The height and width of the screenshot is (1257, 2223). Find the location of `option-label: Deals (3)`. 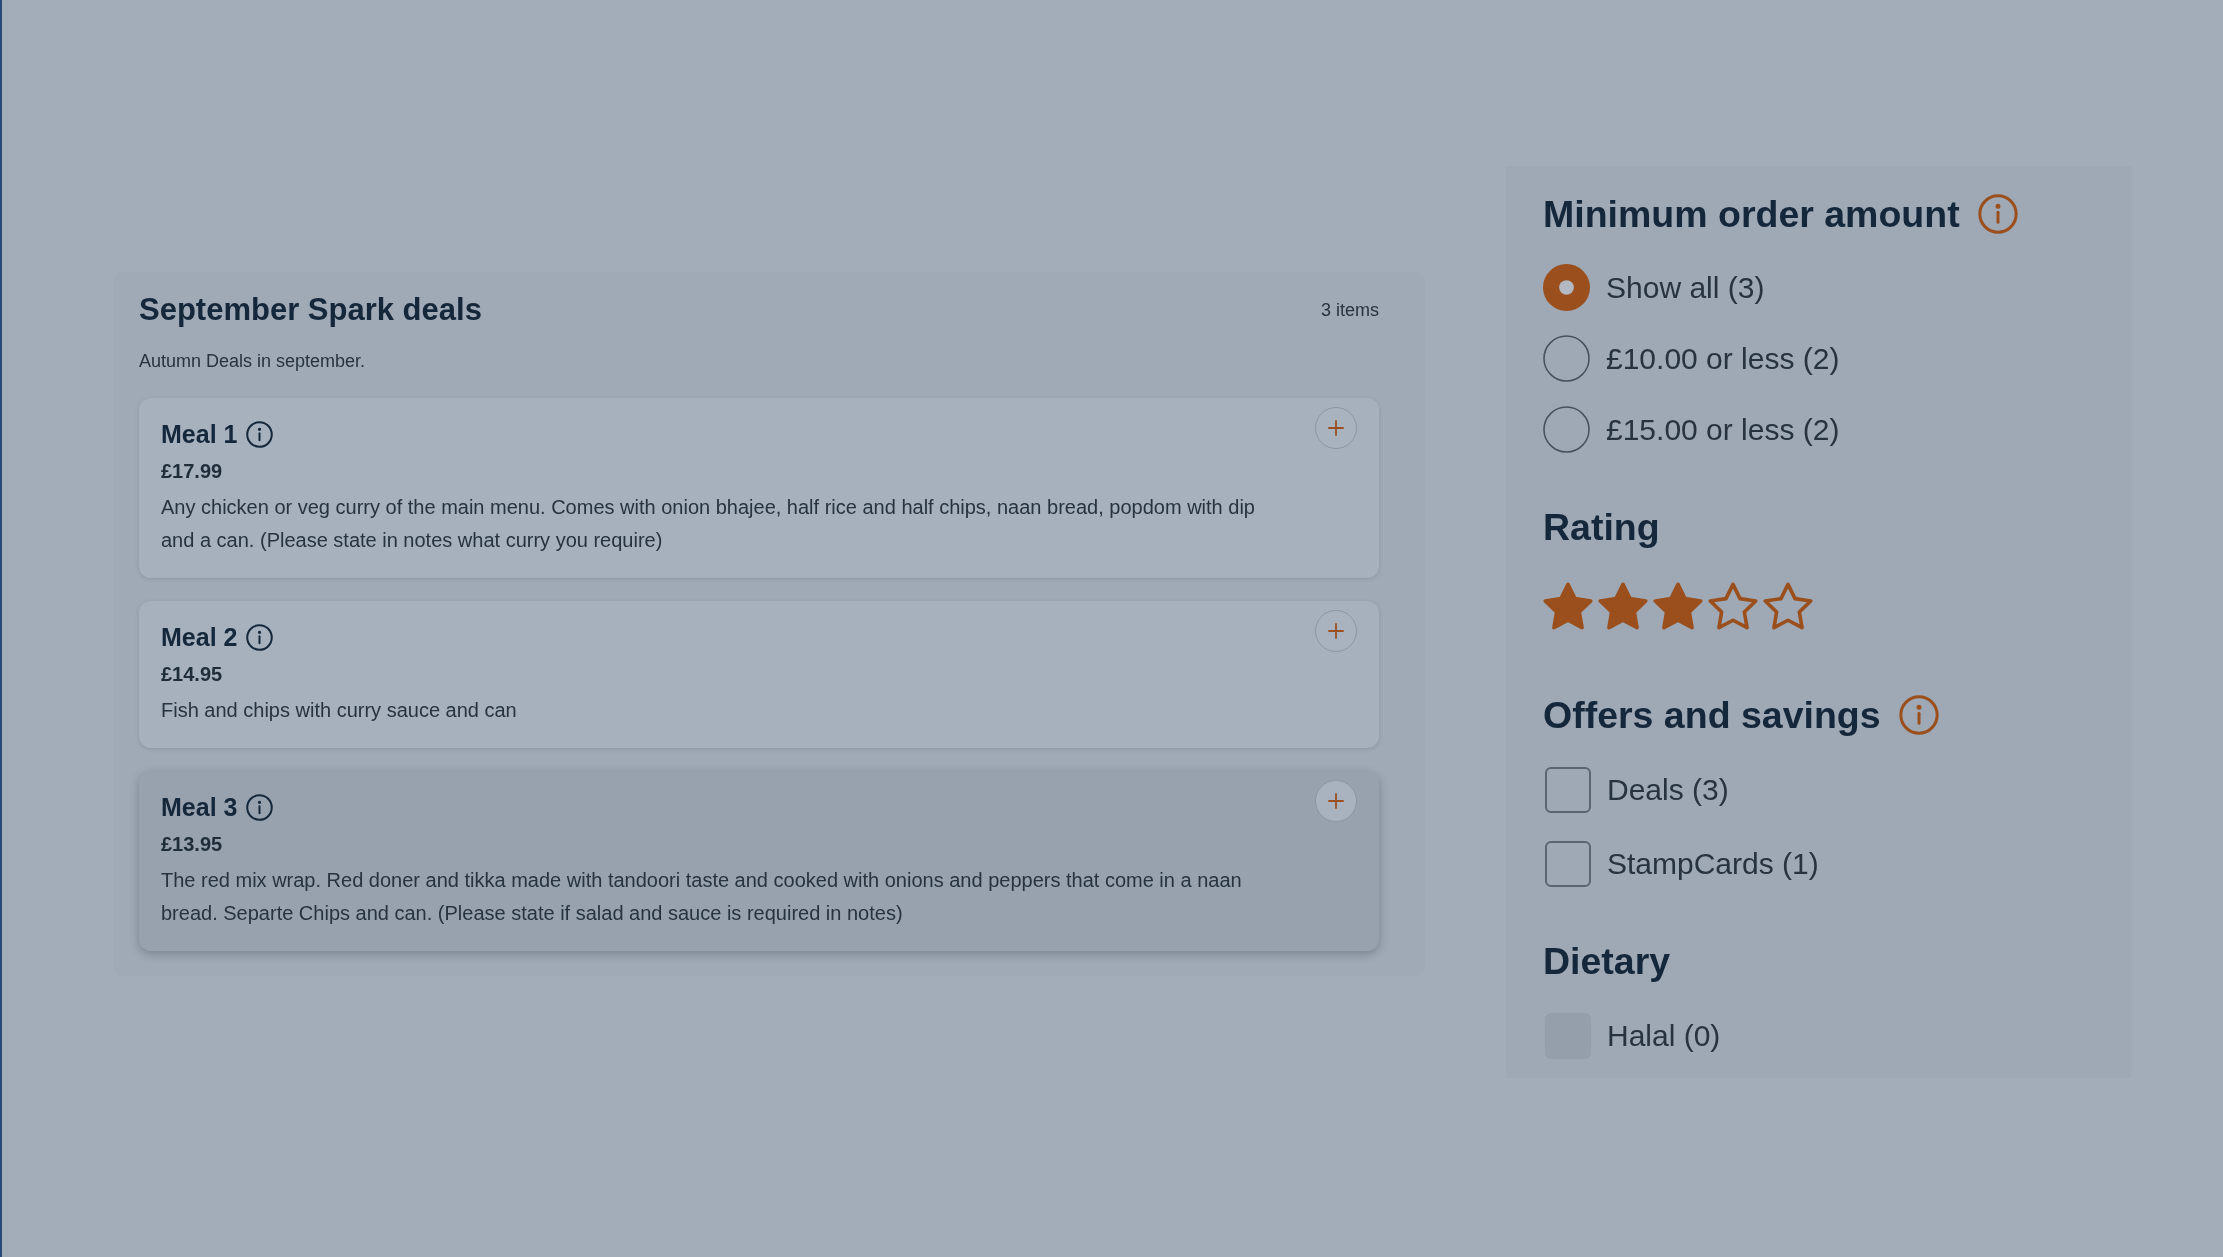

option-label: Deals (3) is located at coordinates (1668, 790).